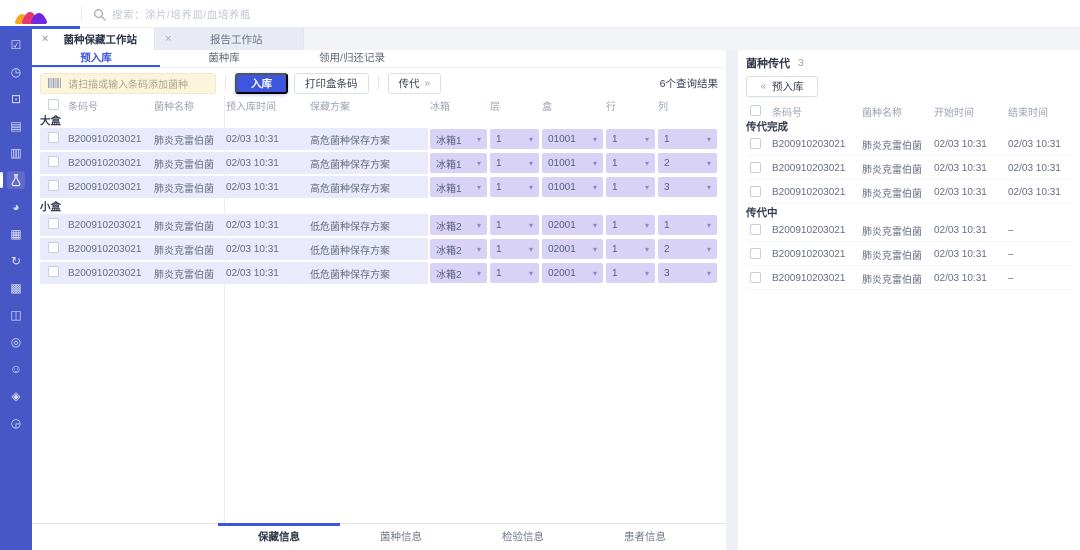 This screenshot has height=550, width=1080. I want to click on dropdown-value: 2, so click(667, 163).